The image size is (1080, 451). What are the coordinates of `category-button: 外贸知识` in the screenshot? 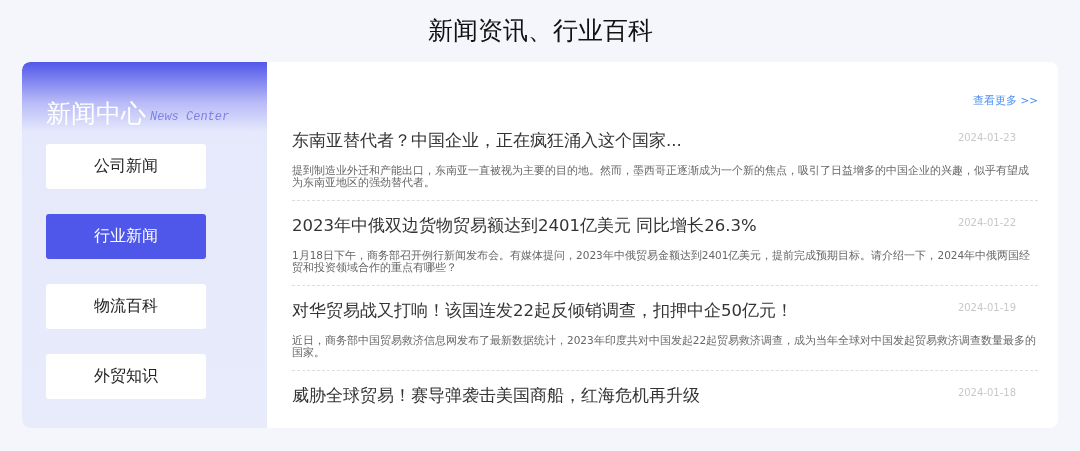 It's located at (126, 376).